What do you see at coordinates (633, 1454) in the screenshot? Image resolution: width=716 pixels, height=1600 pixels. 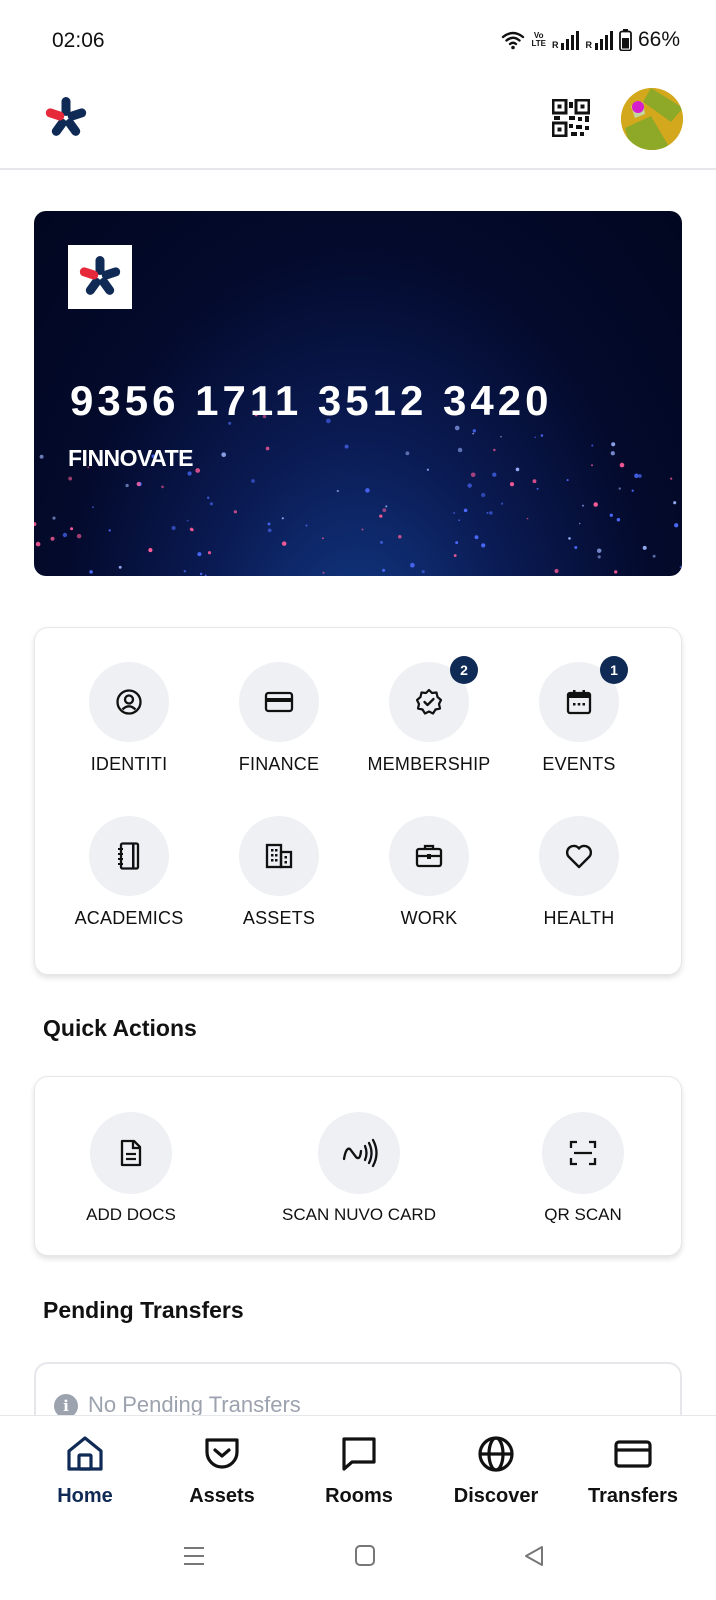 I see `card-icon` at bounding box center [633, 1454].